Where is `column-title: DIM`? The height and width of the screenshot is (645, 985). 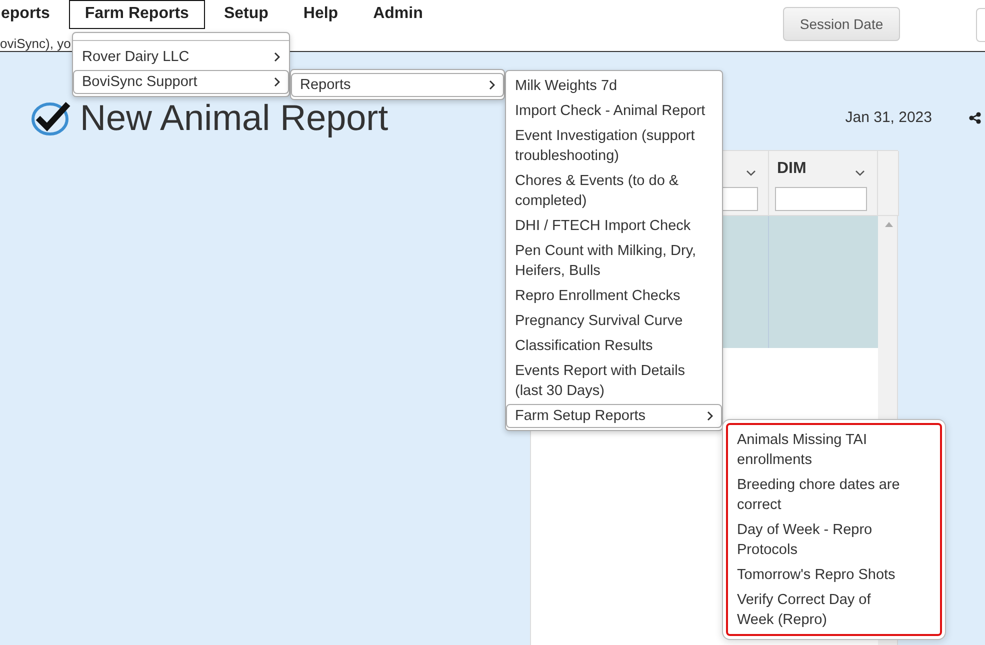
column-title: DIM is located at coordinates (791, 168).